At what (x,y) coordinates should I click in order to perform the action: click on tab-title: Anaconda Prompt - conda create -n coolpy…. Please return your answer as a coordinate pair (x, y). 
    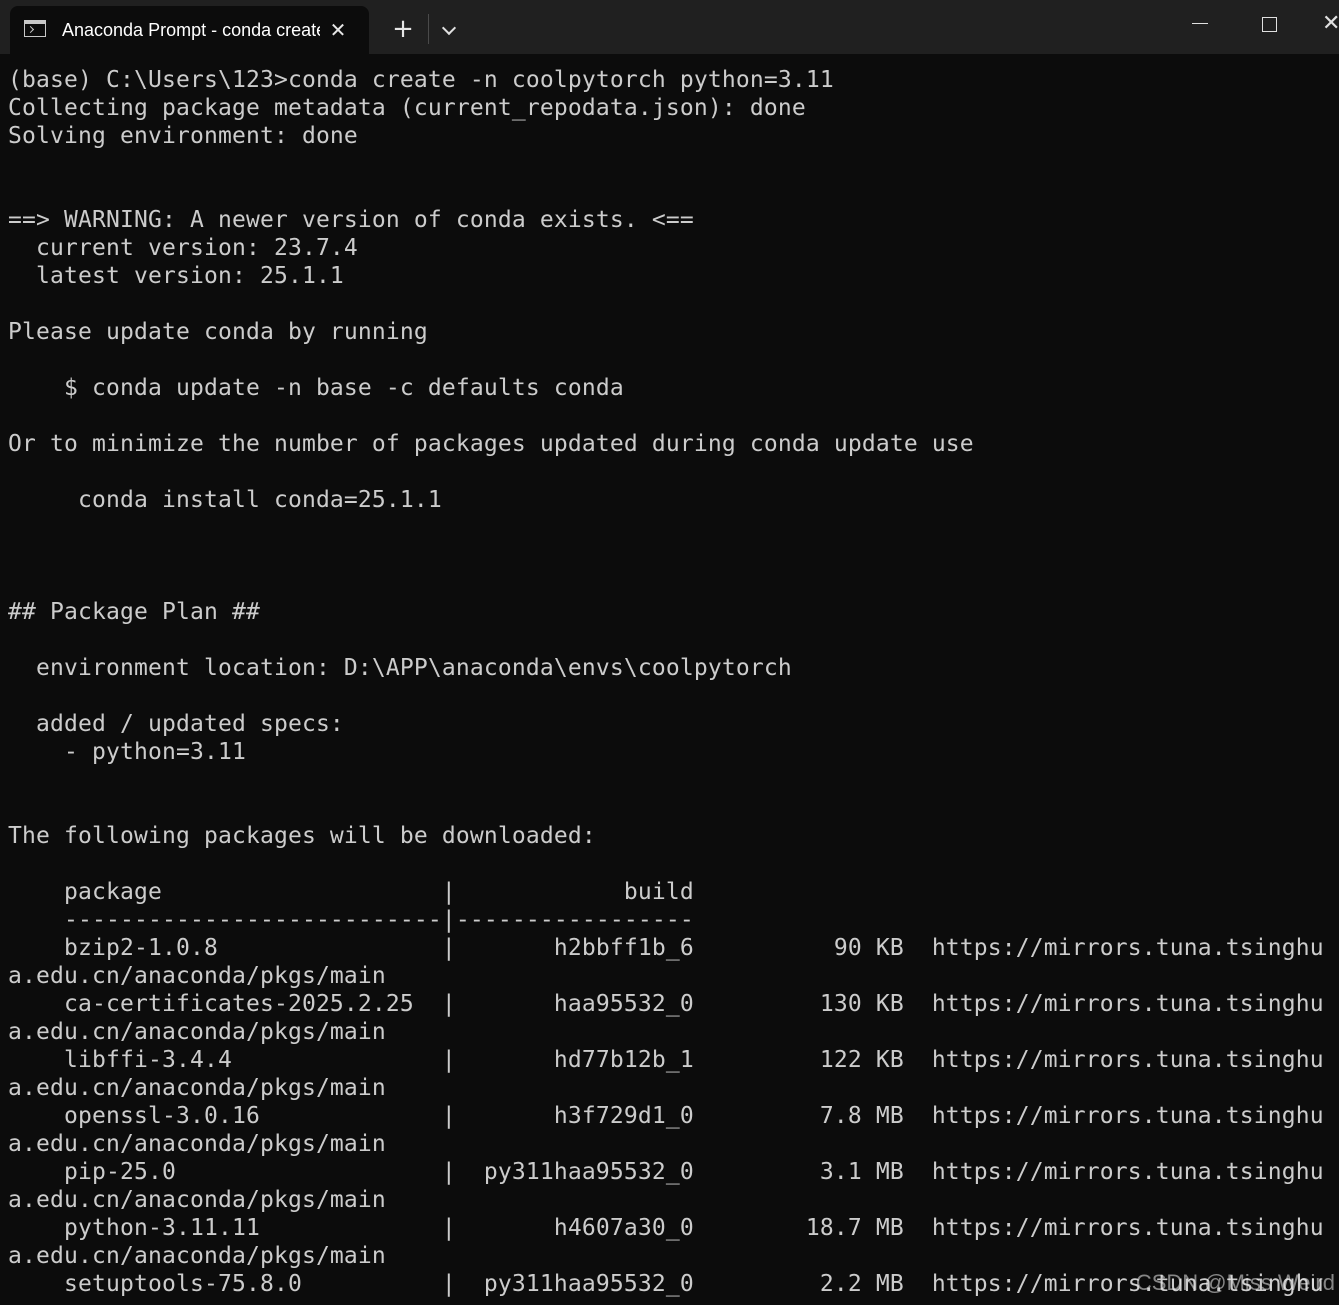
    Looking at the image, I should click on (191, 30).